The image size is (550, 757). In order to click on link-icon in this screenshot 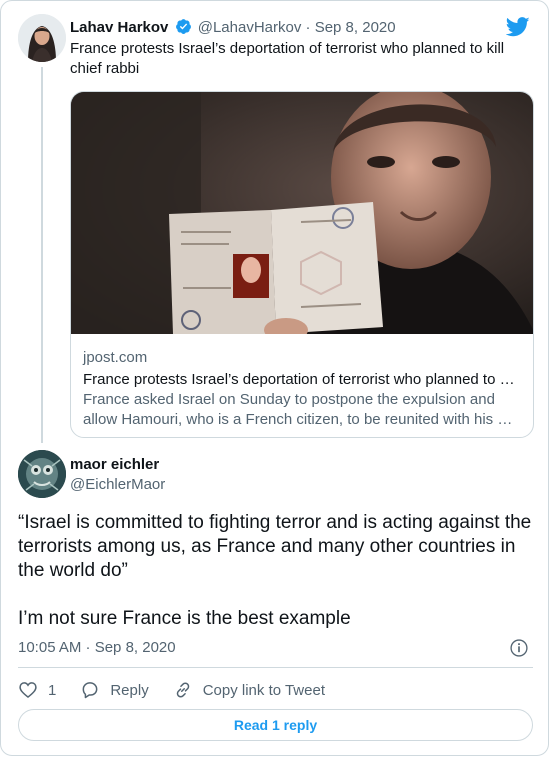, I will do `click(182, 690)`.